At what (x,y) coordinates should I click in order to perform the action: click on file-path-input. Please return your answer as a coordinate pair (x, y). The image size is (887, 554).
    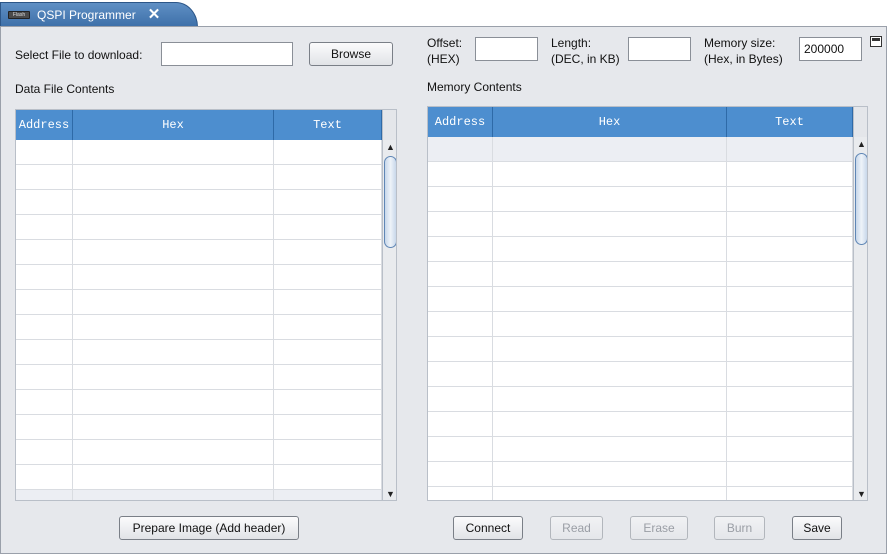
    Looking at the image, I should click on (227, 54).